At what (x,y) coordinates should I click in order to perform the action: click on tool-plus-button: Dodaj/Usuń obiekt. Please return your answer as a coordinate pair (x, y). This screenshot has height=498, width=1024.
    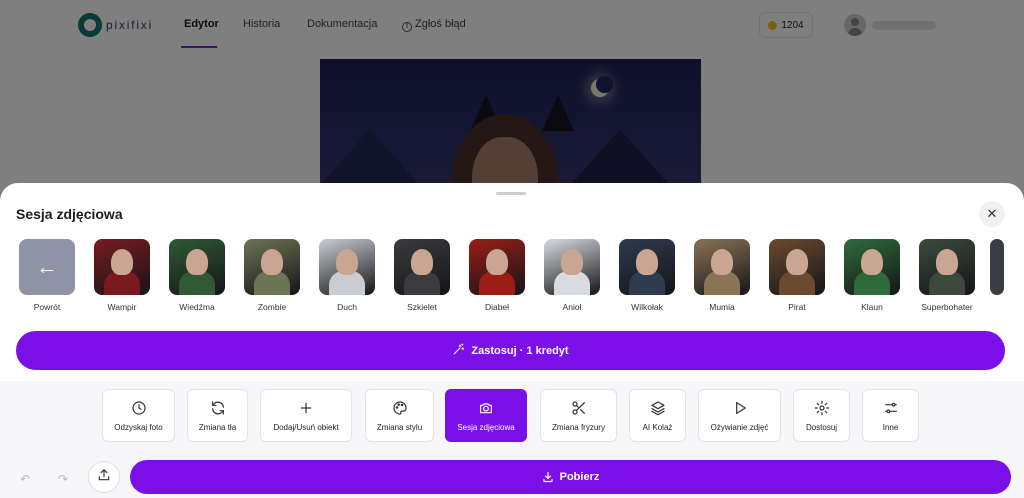
    Looking at the image, I should click on (306, 415).